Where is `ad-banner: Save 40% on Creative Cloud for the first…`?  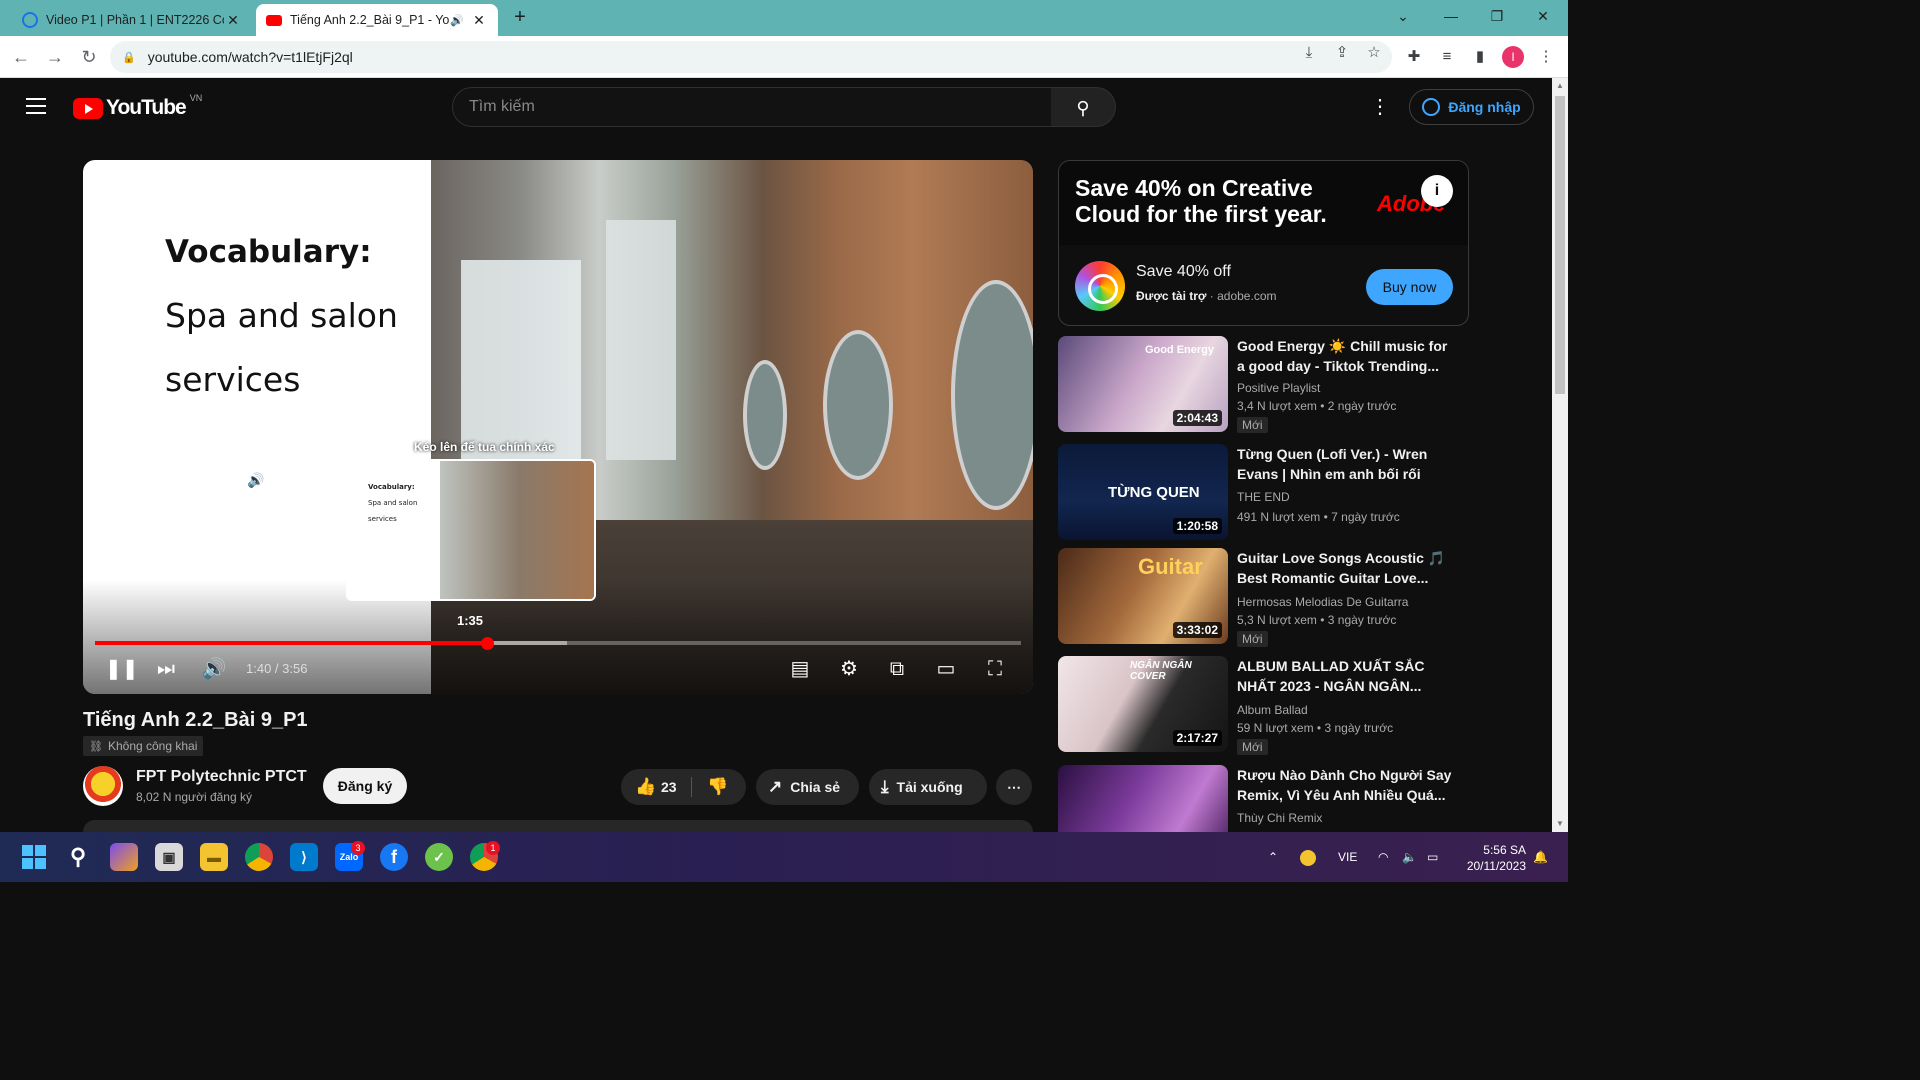
ad-banner: Save 40% on Creative Cloud for the first… is located at coordinates (1263, 203).